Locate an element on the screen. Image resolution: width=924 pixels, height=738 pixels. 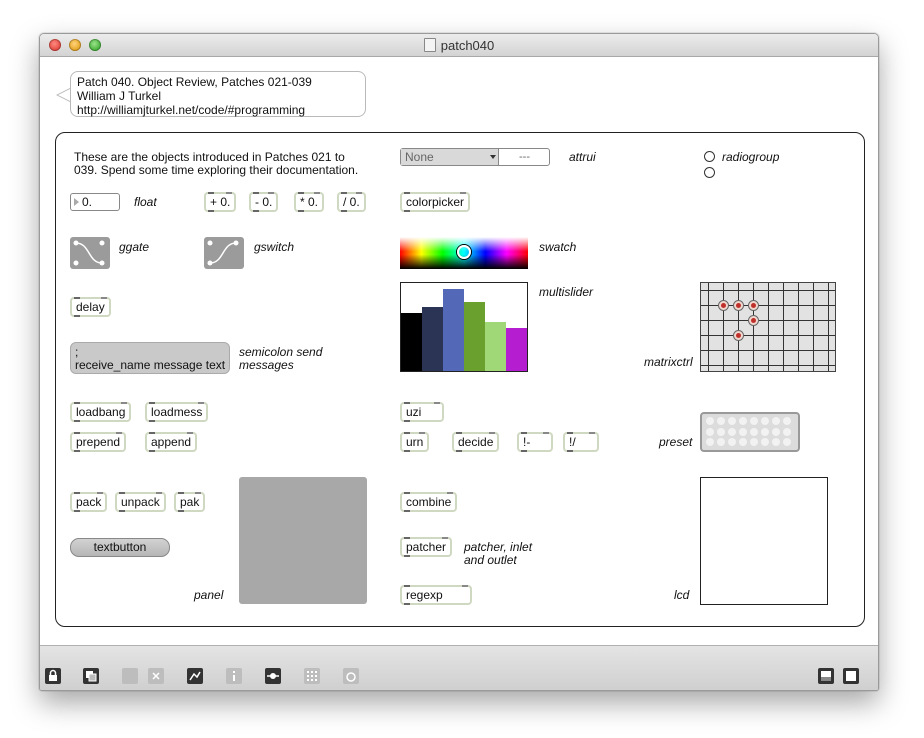
info-icon is located at coordinates (234, 676).